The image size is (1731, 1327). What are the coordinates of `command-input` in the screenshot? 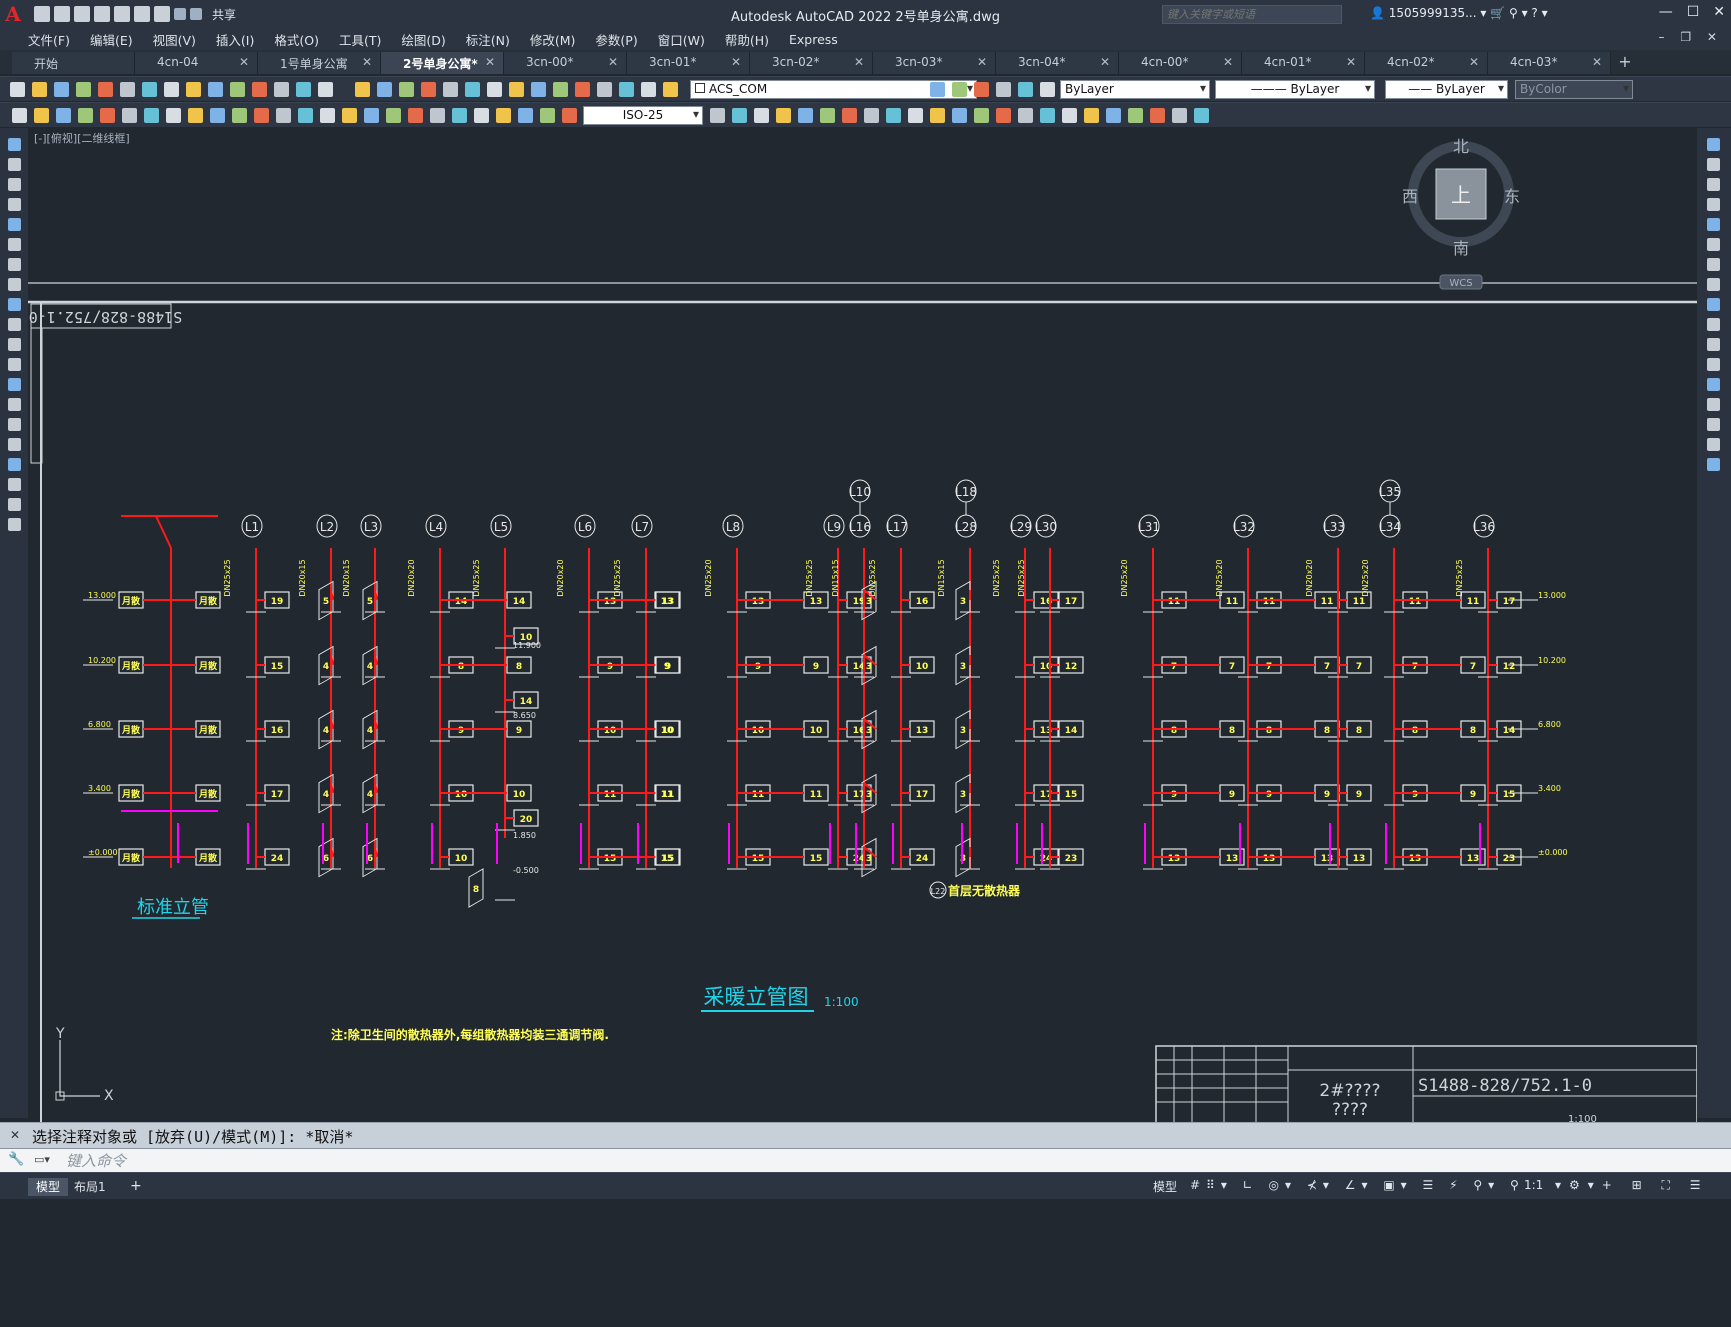 It's located at (866, 1160).